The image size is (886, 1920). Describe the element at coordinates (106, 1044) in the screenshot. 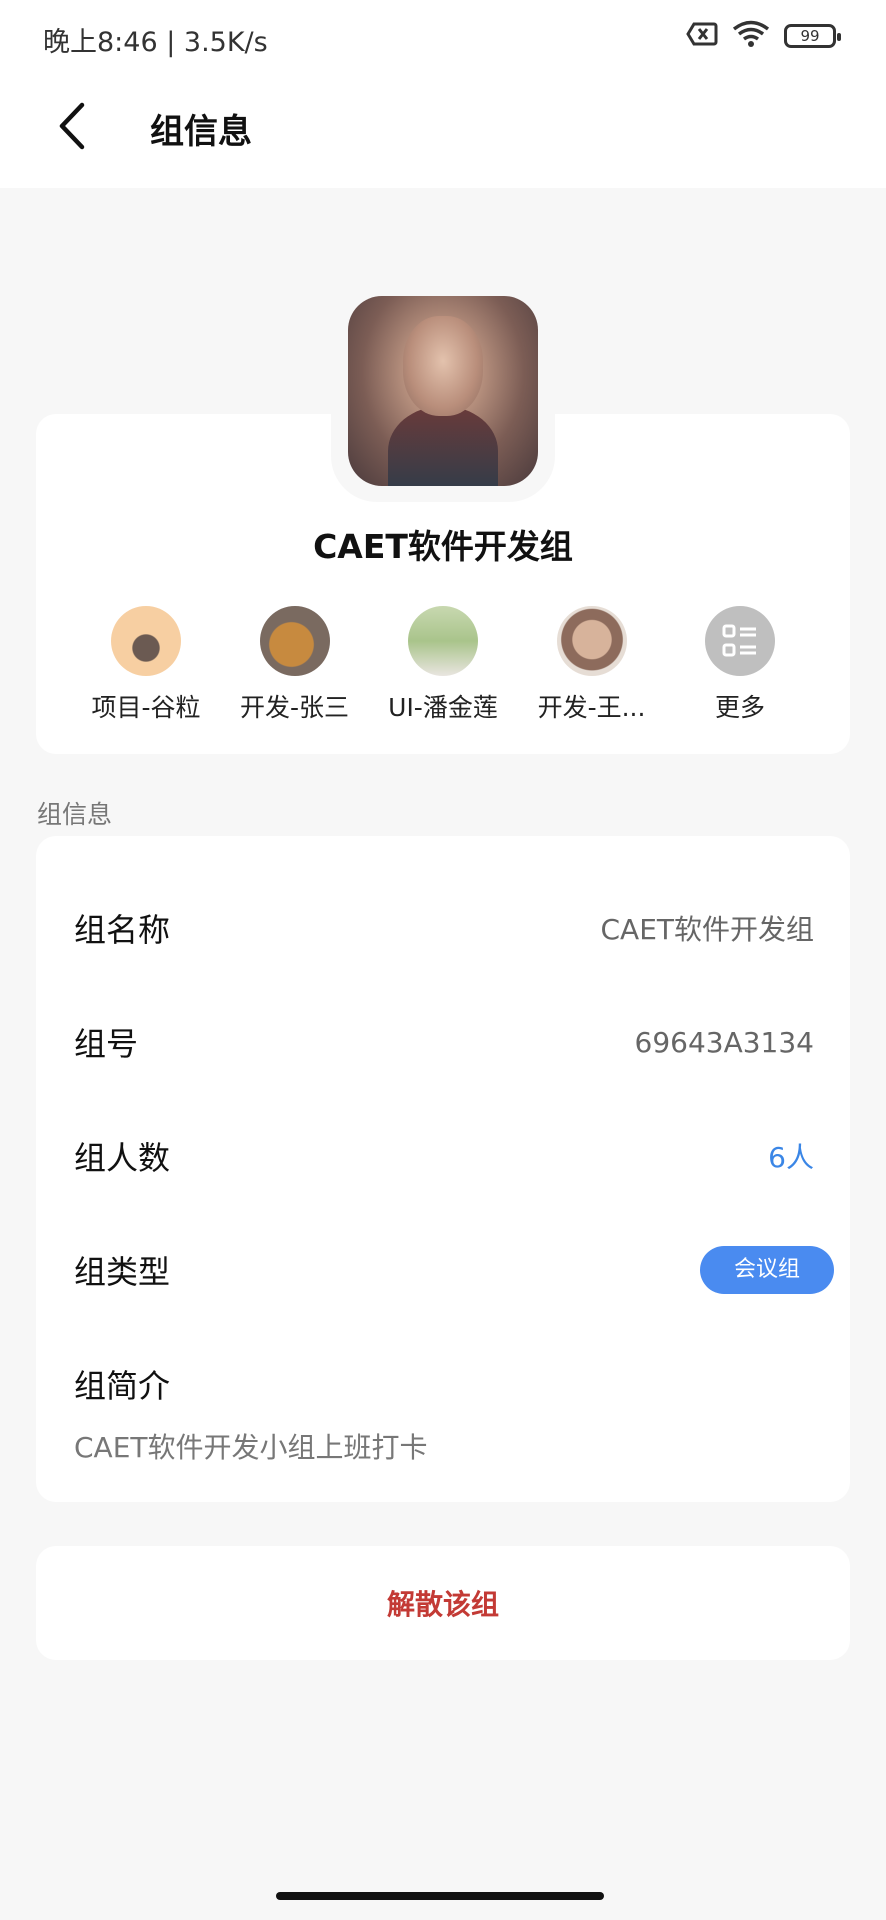

I see `info-label: 组号` at that location.